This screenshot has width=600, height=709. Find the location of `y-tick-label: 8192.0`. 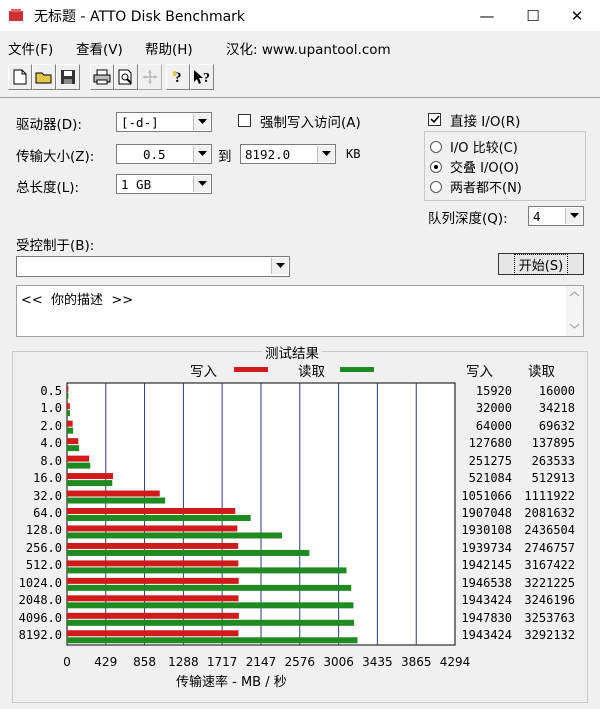

y-tick-label: 8192.0 is located at coordinates (40, 635).